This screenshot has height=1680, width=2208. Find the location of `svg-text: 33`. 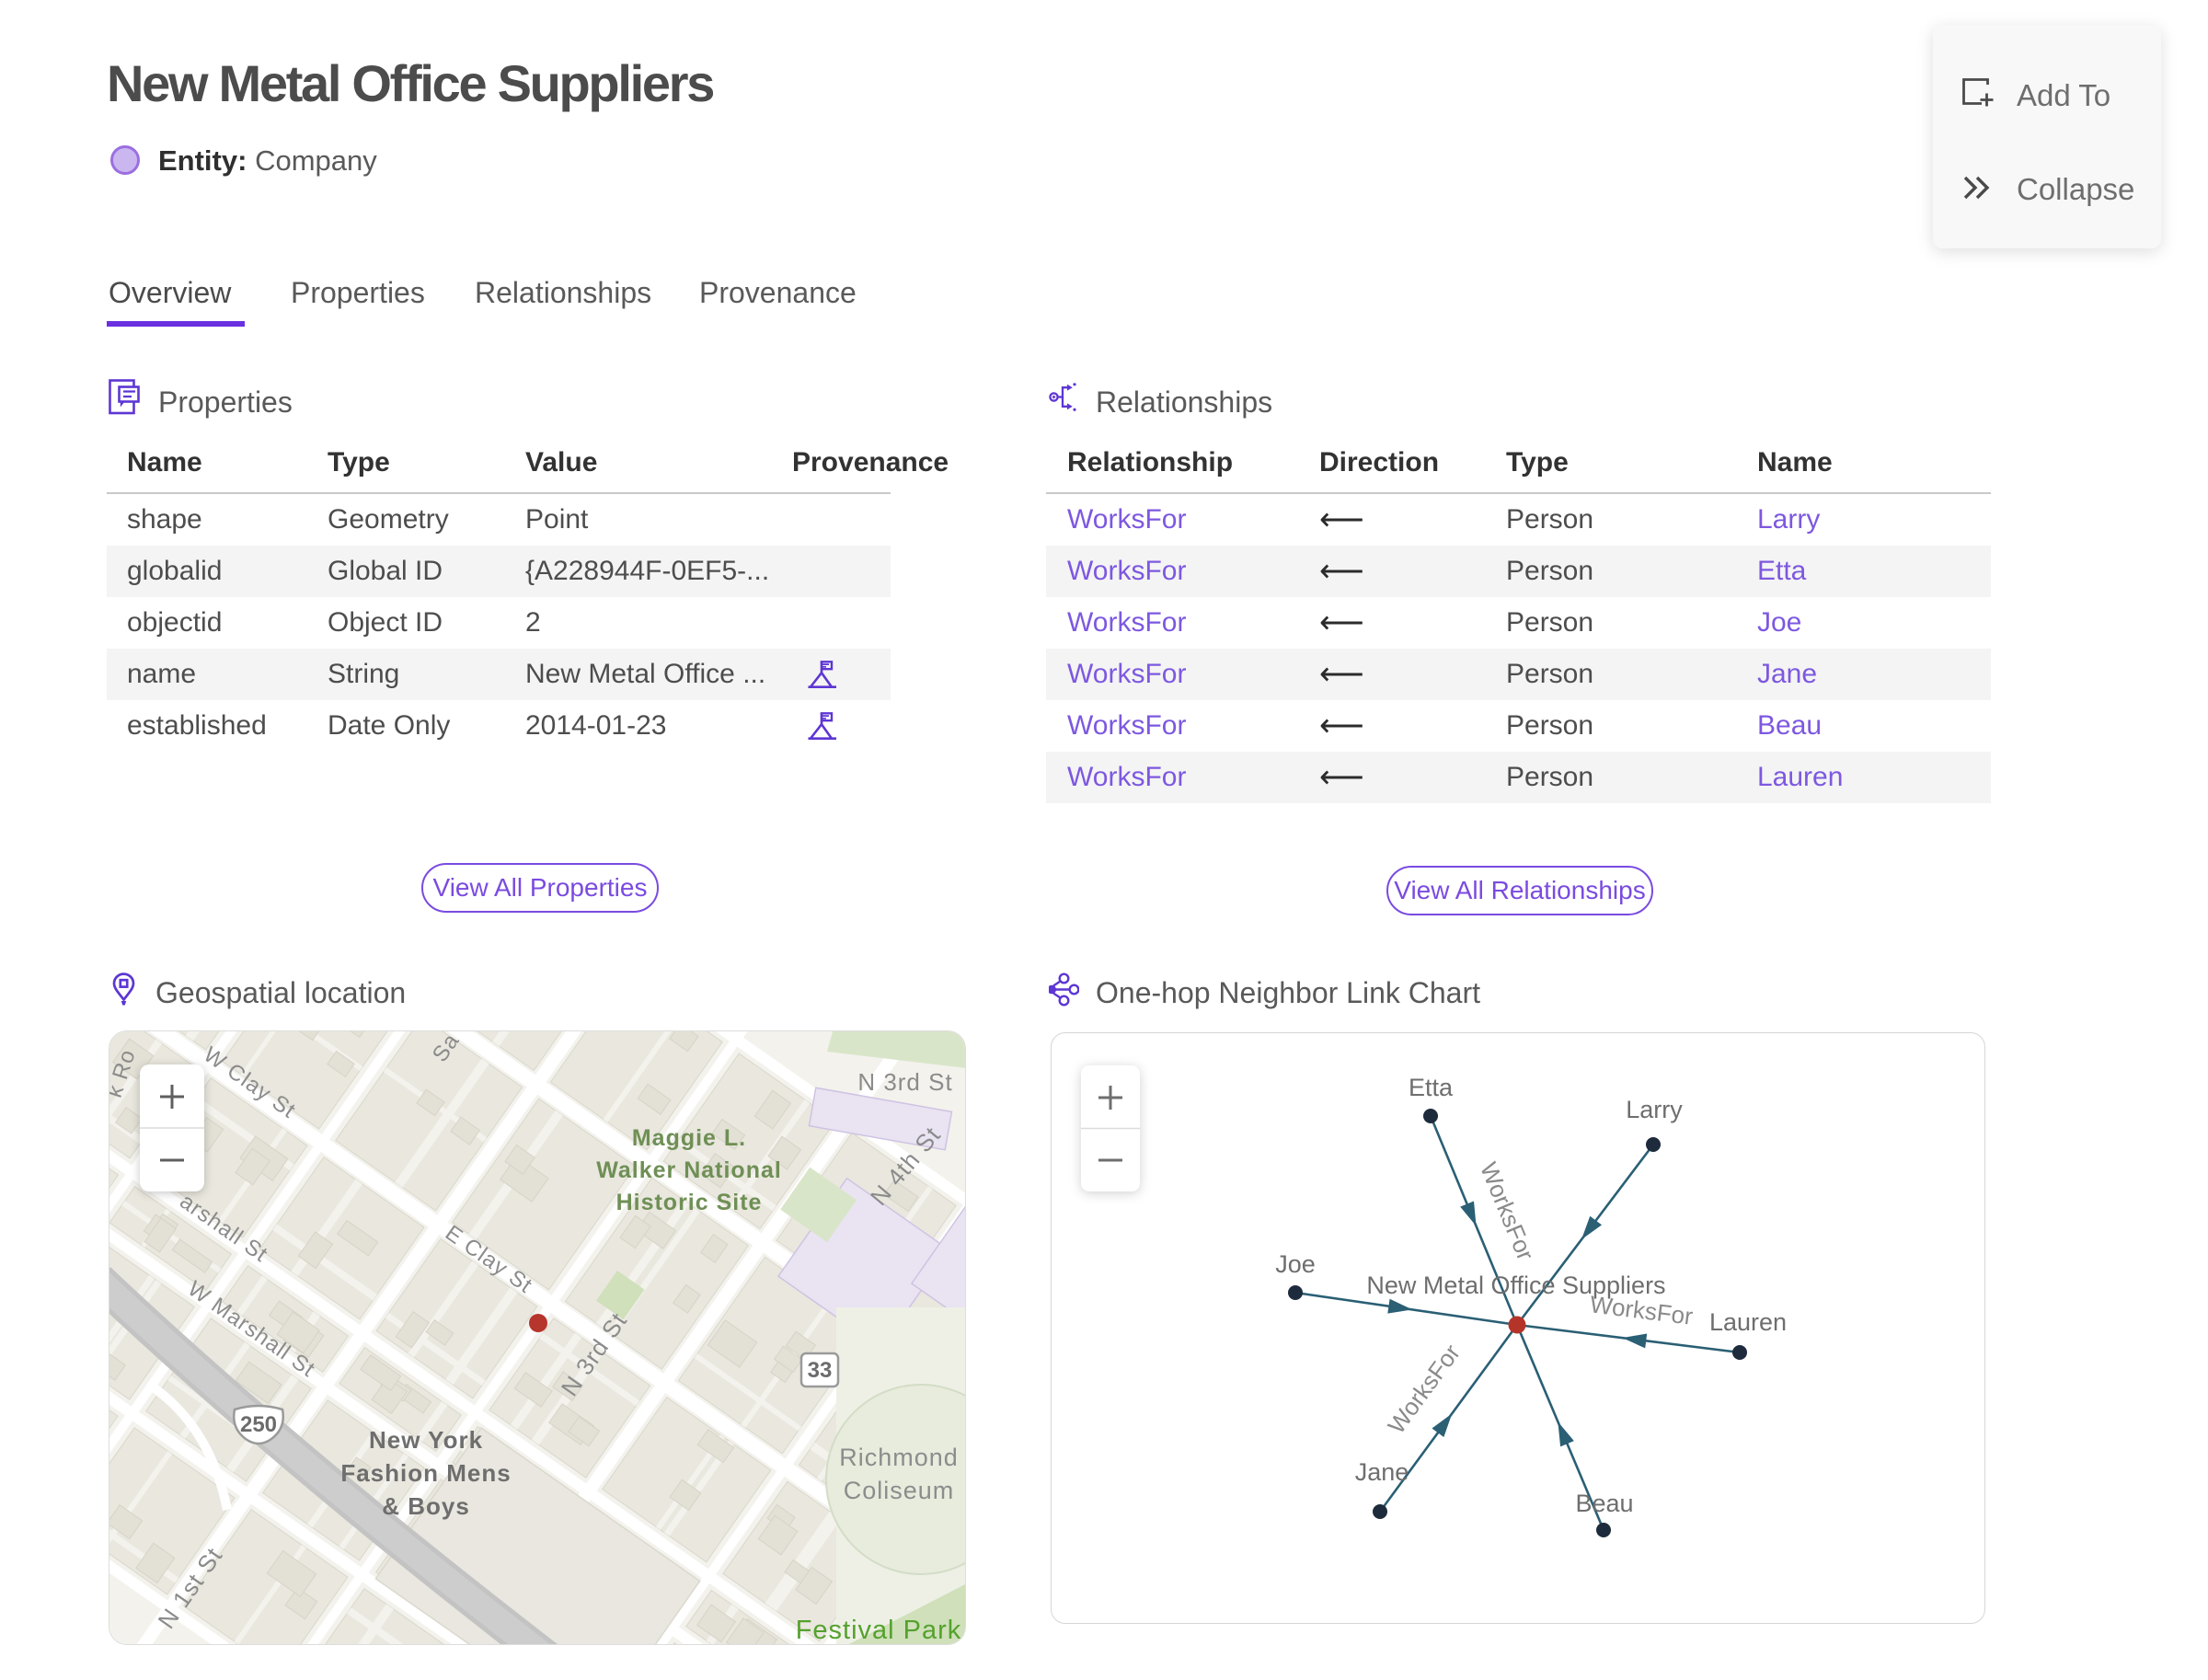

svg-text: 33 is located at coordinates (820, 1370).